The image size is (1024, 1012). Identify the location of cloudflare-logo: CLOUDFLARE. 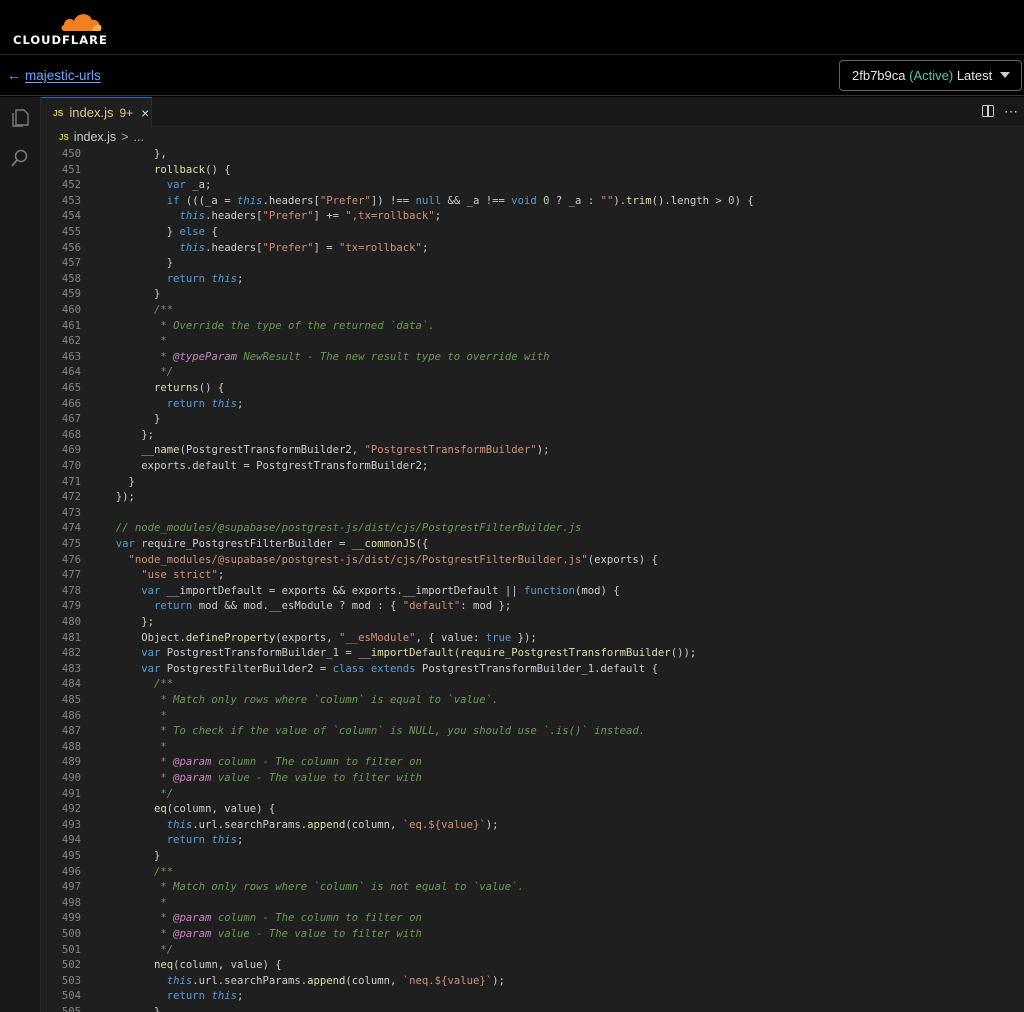
(61, 28).